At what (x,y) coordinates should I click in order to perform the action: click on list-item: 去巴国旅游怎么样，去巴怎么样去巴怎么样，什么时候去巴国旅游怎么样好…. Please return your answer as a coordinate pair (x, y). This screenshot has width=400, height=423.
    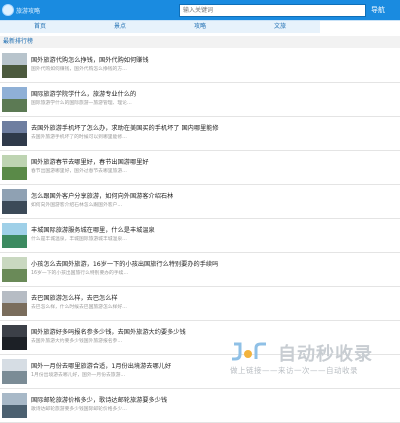
    Looking at the image, I should click on (200, 304).